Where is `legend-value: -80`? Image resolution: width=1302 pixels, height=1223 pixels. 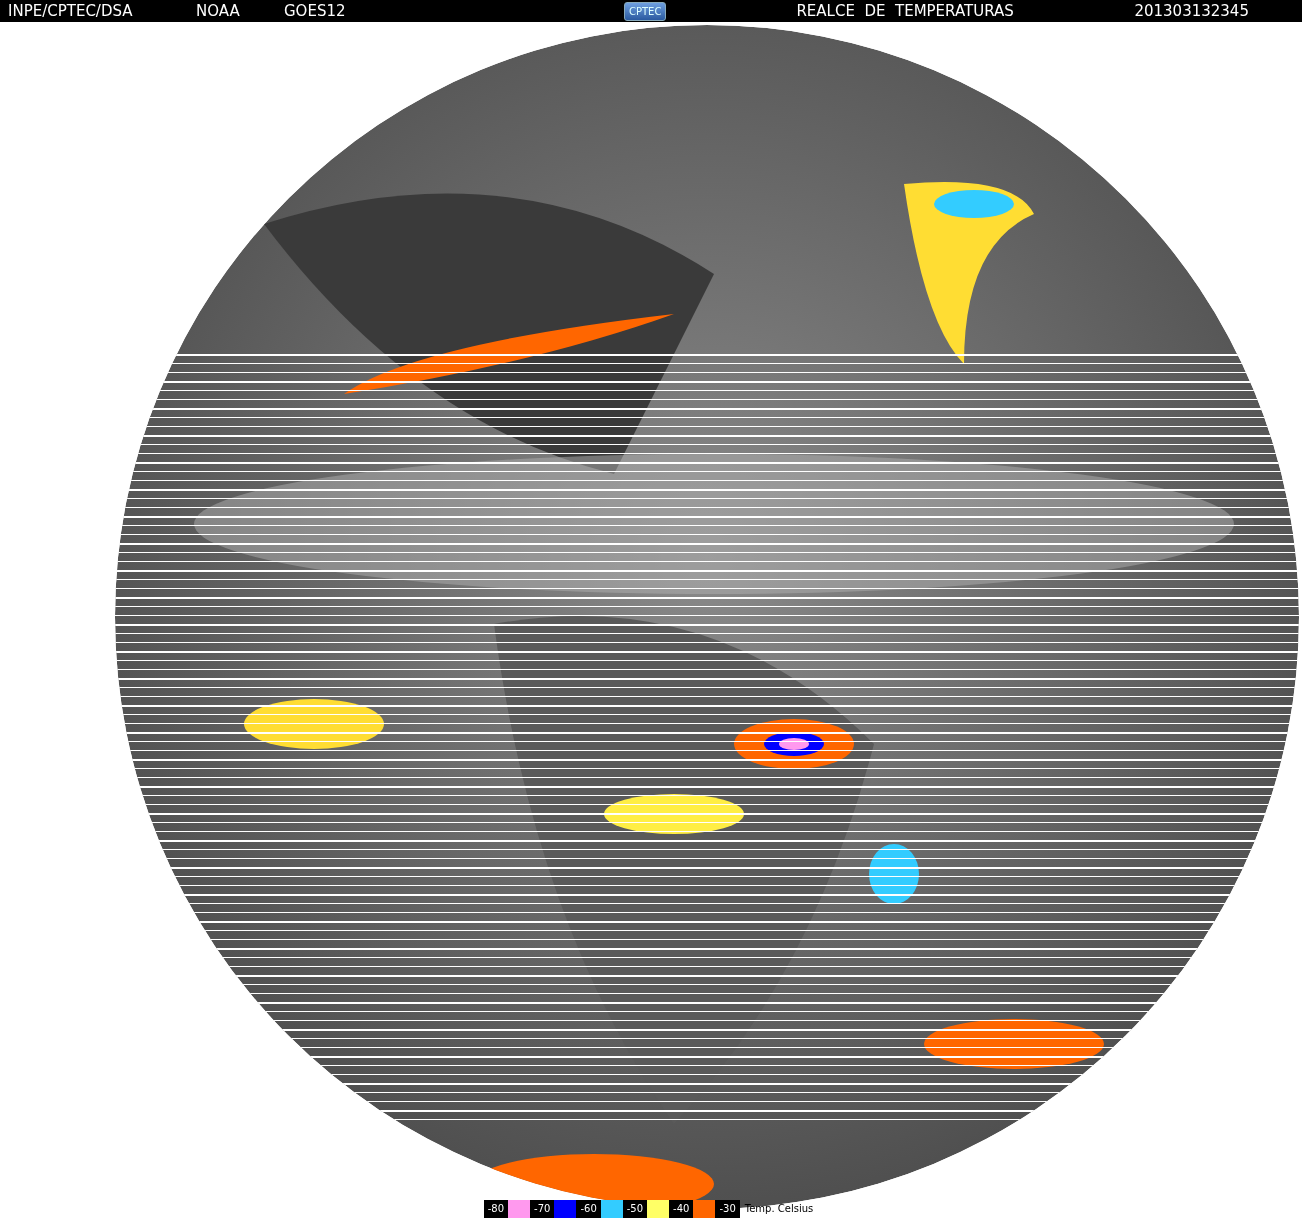 legend-value: -80 is located at coordinates (496, 1209).